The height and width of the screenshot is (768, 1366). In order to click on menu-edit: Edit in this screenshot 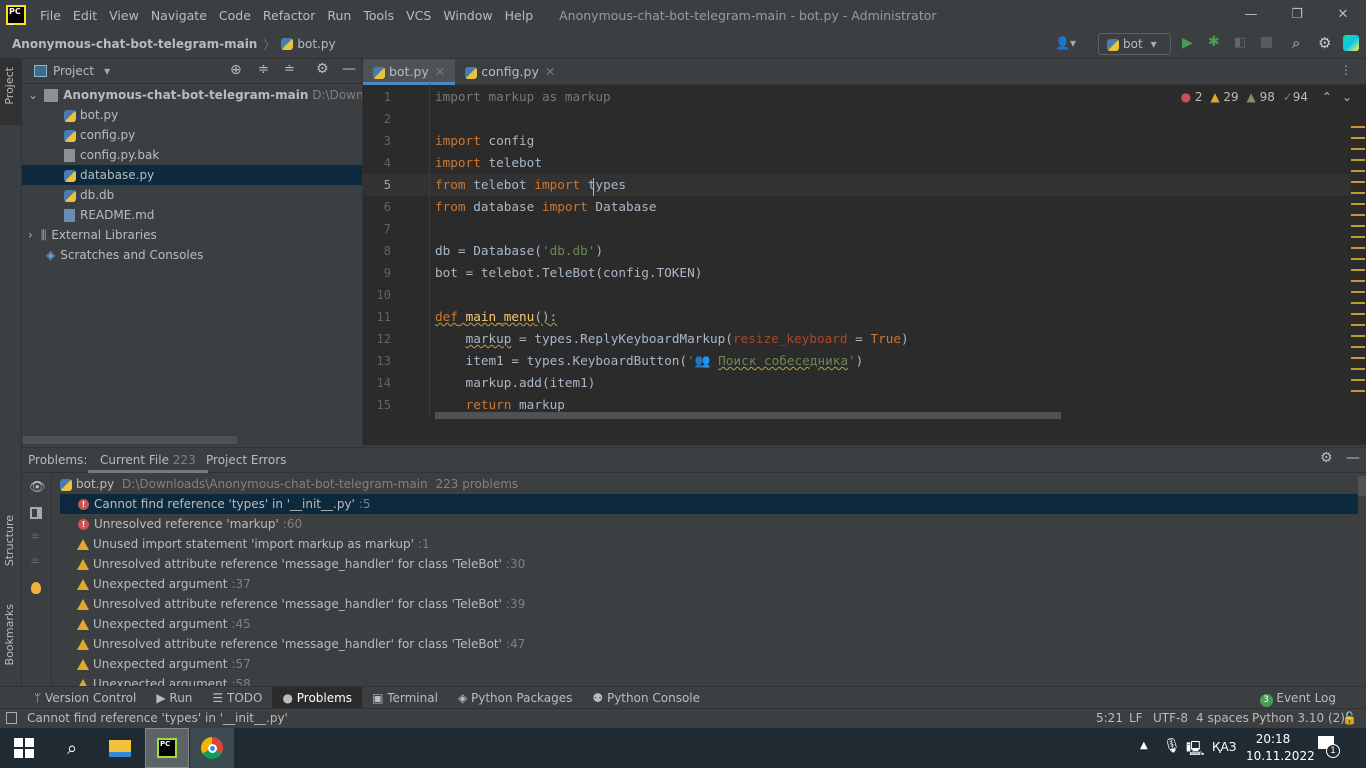, I will do `click(85, 15)`.